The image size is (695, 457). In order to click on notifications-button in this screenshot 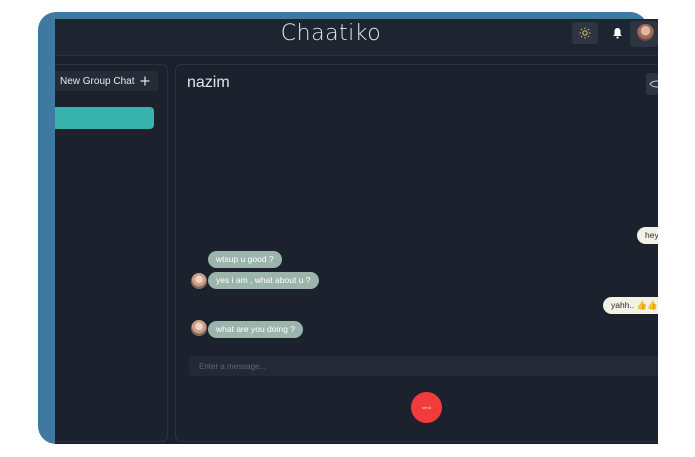, I will do `click(617, 33)`.